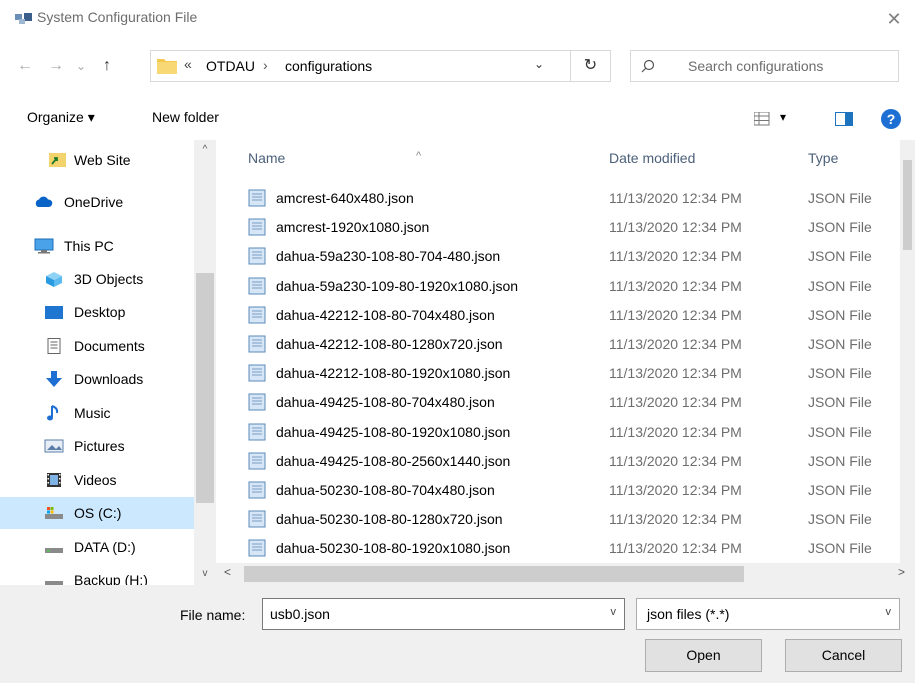 The height and width of the screenshot is (683, 915). I want to click on sidebar-item-label: Web Site, so click(102, 160).